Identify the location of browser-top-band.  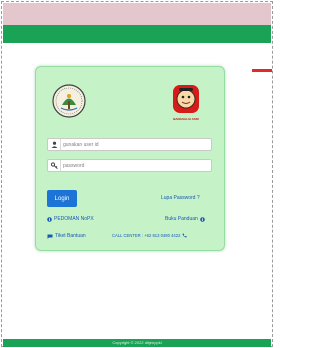
(137, 14).